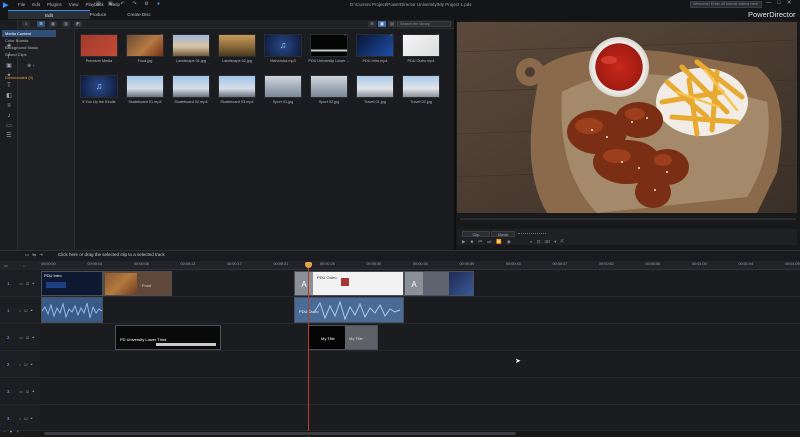  I want to click on close-button: ✕, so click(789, 3).